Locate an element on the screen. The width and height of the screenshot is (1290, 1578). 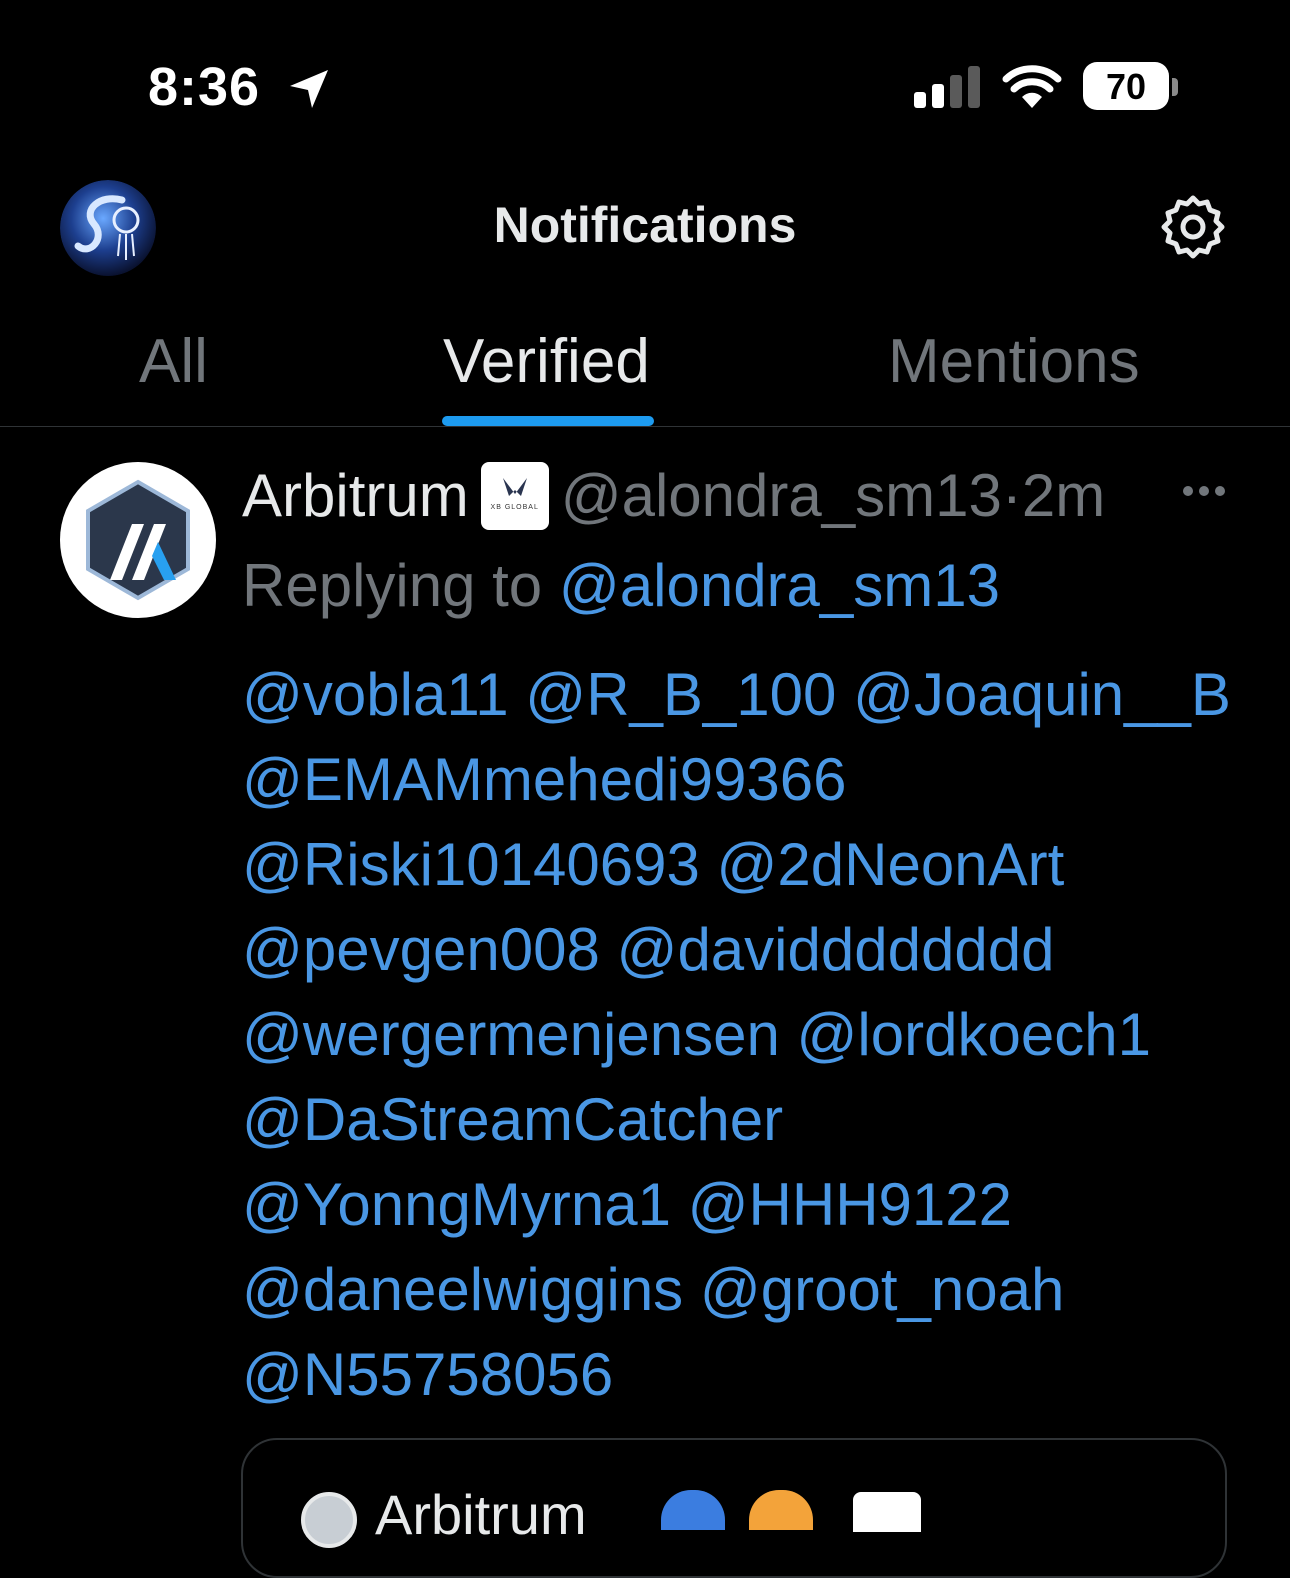
active-tab-indicator is located at coordinates (548, 421).